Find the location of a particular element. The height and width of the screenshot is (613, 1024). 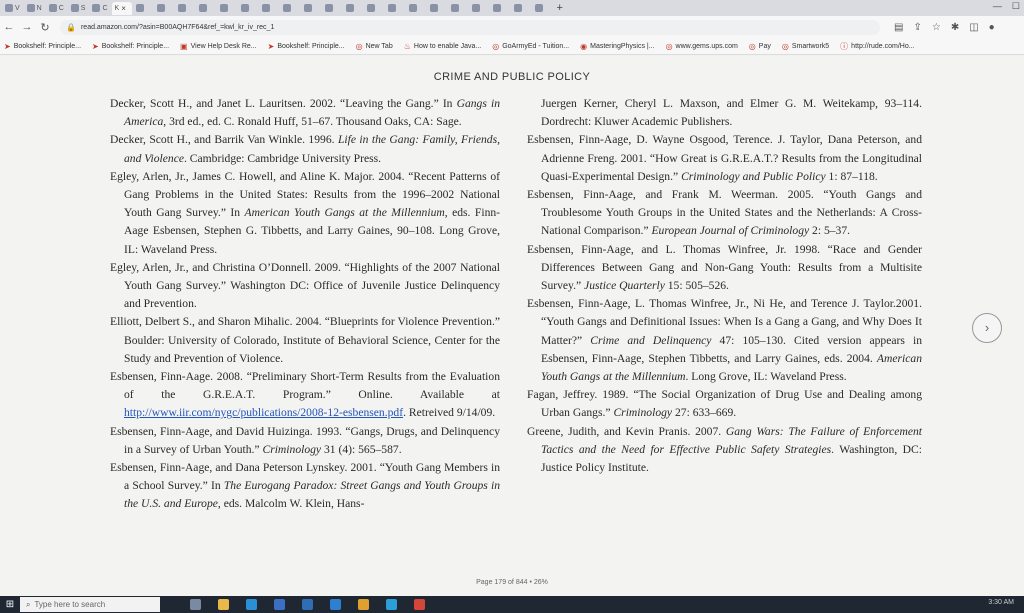

page-progress: Page 179 of 844 • 26% is located at coordinates (512, 582).